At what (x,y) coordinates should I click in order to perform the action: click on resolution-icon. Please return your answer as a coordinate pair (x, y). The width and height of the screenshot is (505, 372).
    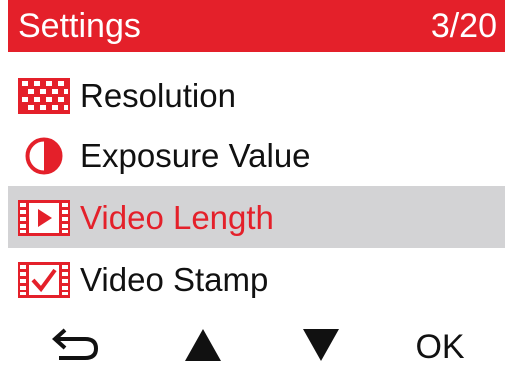
    Looking at the image, I should click on (44, 96).